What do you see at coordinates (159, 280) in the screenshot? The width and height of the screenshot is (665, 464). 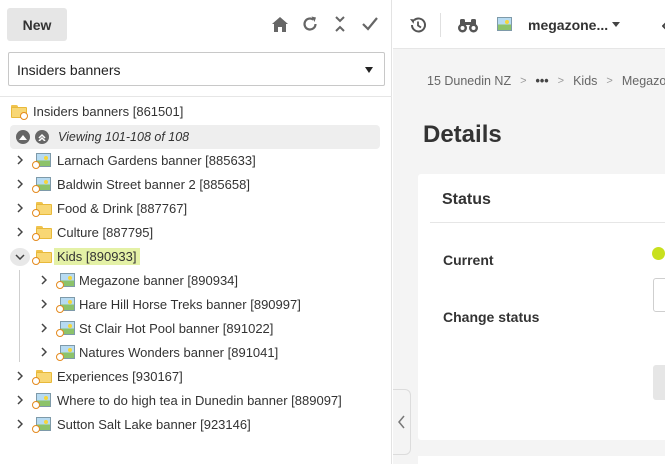 I see `tree-item-label: Megazone banner [890934]` at bounding box center [159, 280].